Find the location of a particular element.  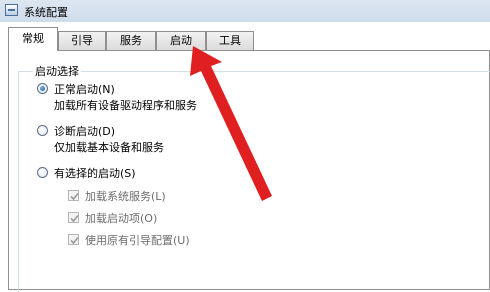

selective-startup-radio is located at coordinates (42, 172).